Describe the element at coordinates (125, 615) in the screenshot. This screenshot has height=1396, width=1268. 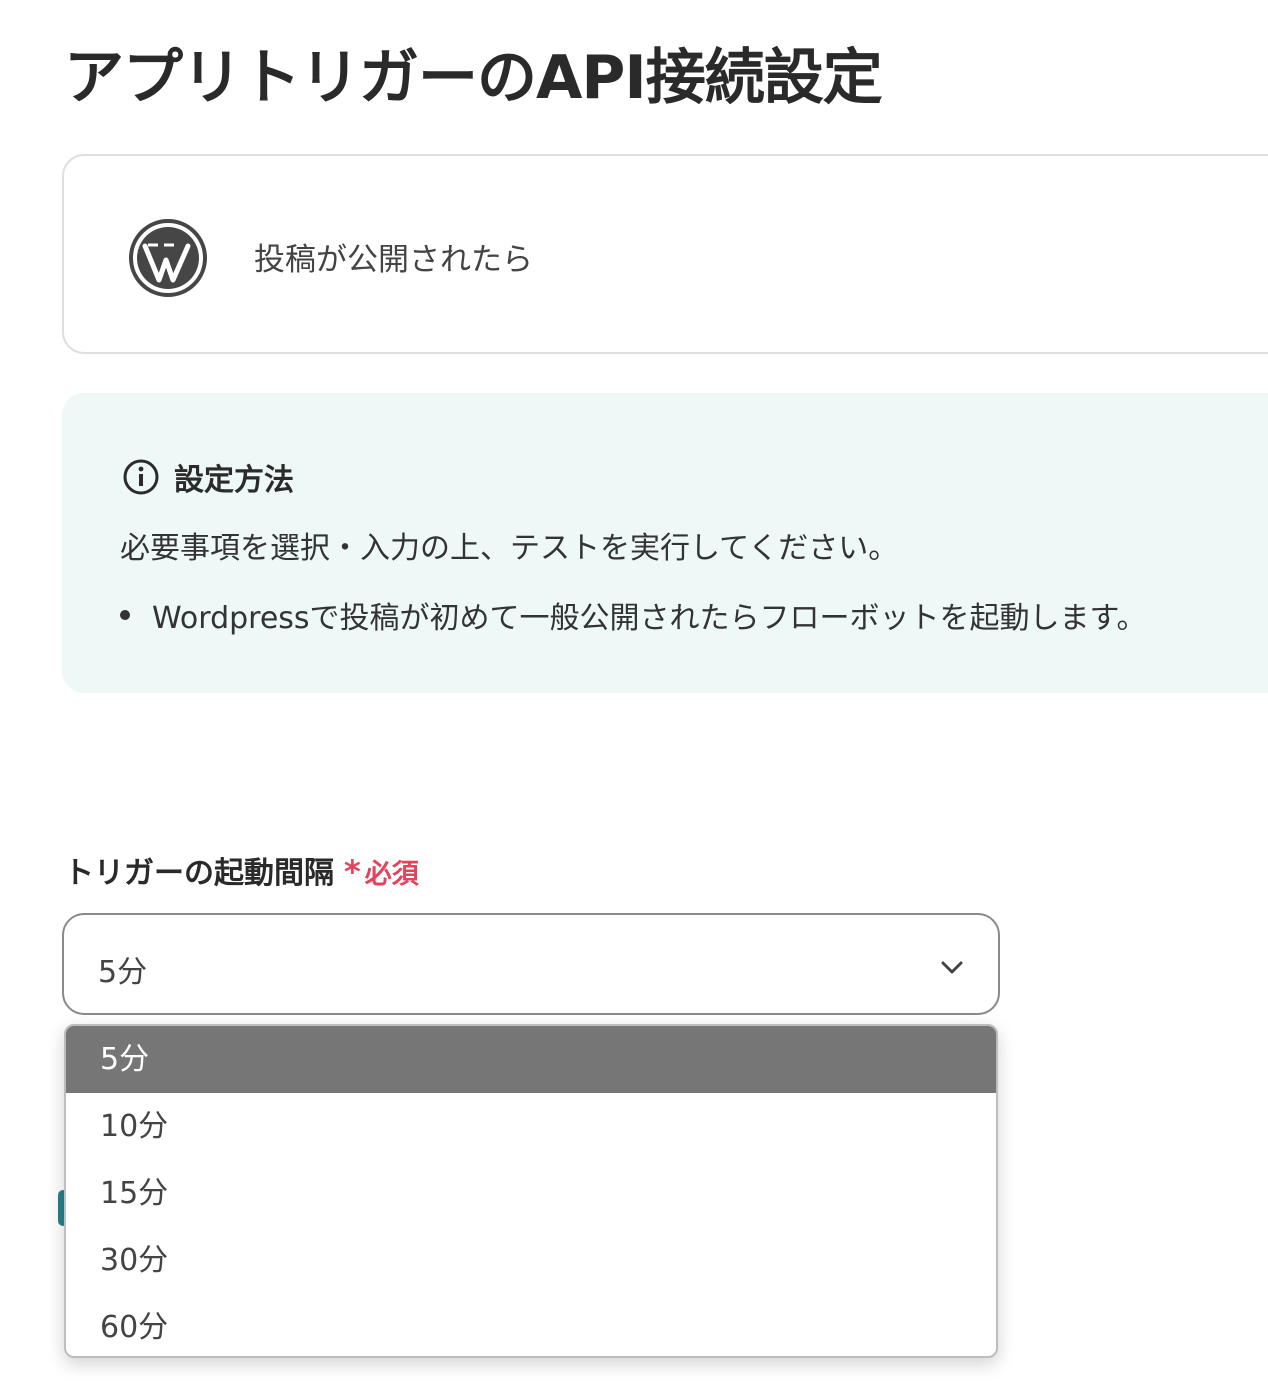
I see `bullet-dot` at that location.